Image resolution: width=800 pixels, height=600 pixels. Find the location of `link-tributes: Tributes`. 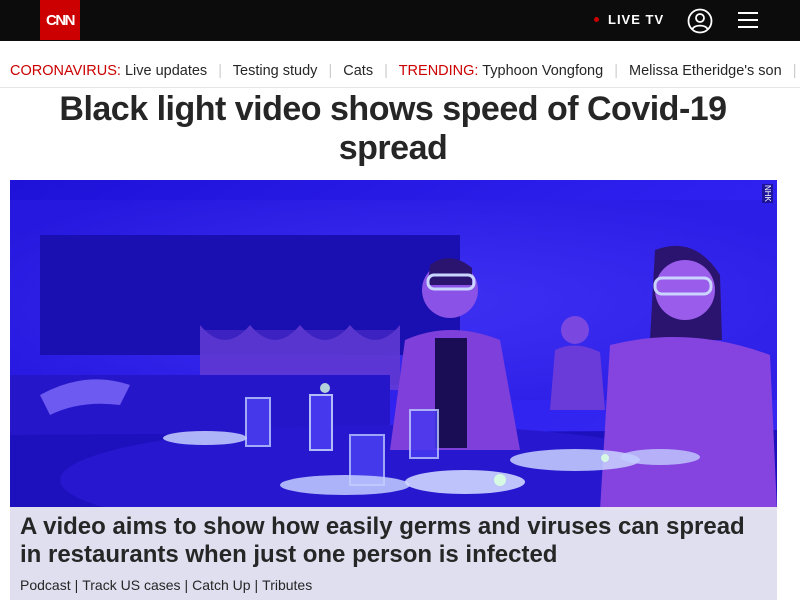

link-tributes: Tributes is located at coordinates (287, 585).